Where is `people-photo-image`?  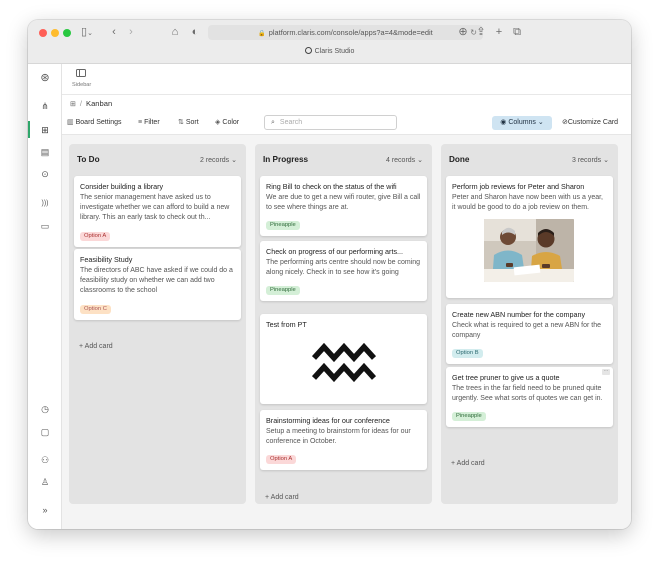
people-photo-image is located at coordinates (529, 251).